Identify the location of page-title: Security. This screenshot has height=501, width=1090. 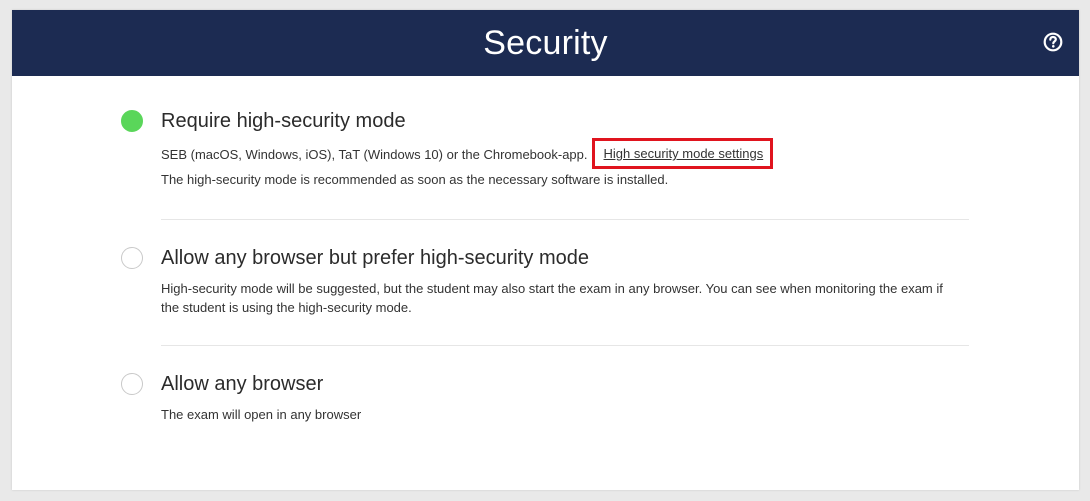
(545, 43).